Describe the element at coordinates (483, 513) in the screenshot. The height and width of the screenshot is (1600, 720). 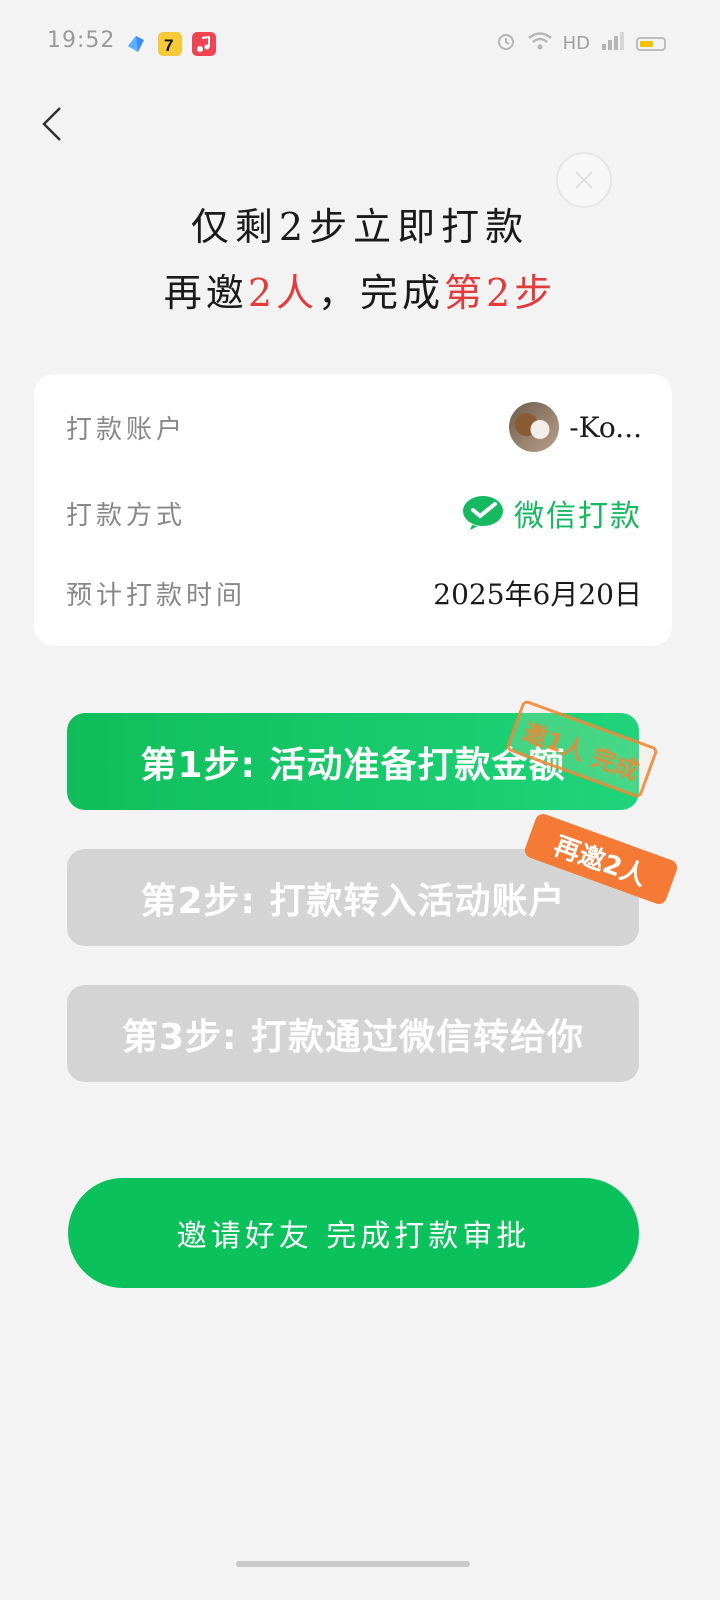
I see `wechat-check-icon` at that location.